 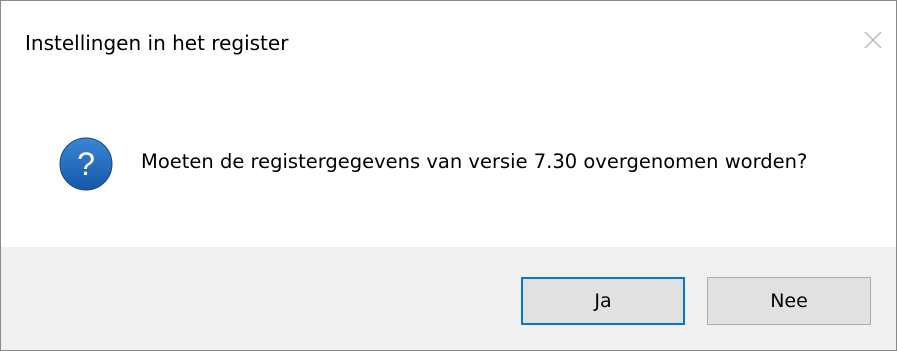 I want to click on close-icon, so click(x=873, y=40).